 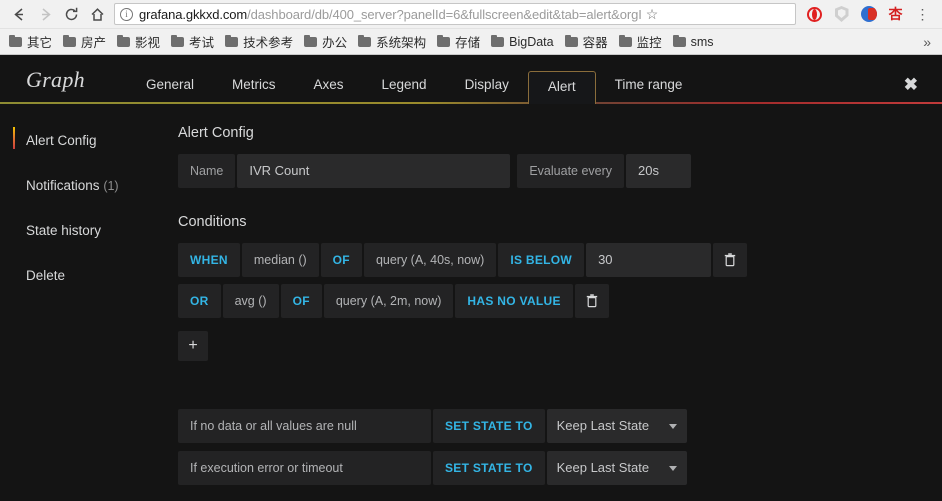 I want to click on no-data-state-value: Keep Last State, so click(x=603, y=425).